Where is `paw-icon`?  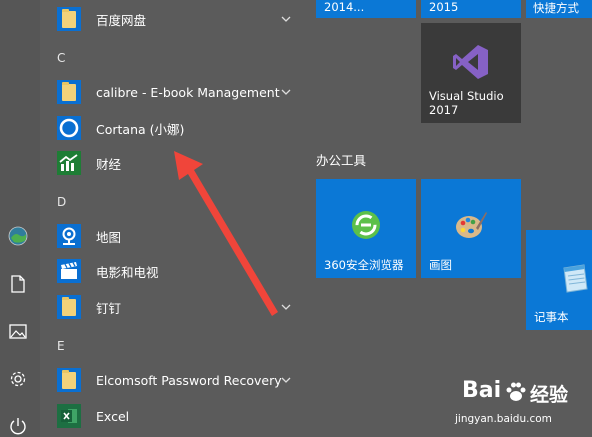 paw-icon is located at coordinates (516, 391).